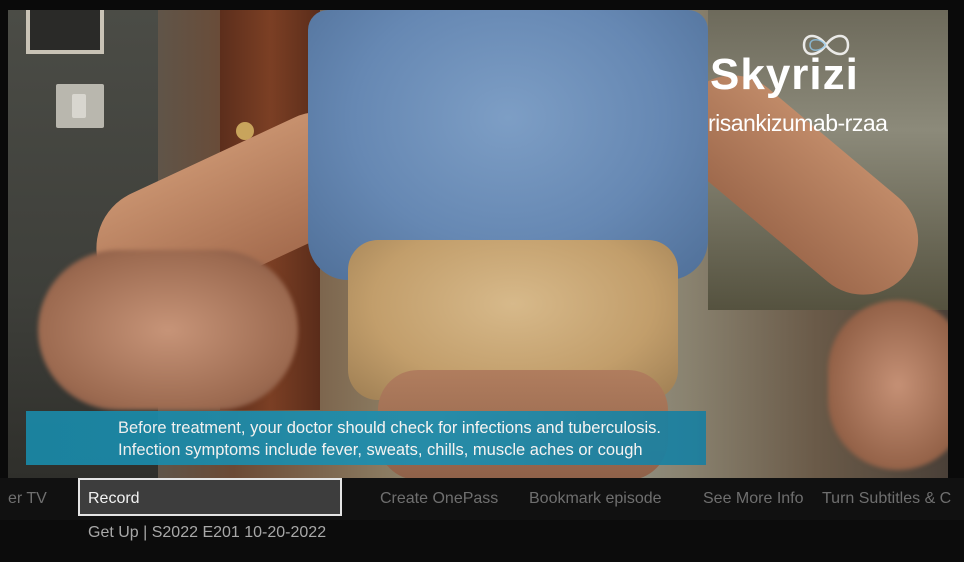 The height and width of the screenshot is (562, 964). What do you see at coordinates (784, 74) in the screenshot?
I see `brand-name: Skyrizi` at bounding box center [784, 74].